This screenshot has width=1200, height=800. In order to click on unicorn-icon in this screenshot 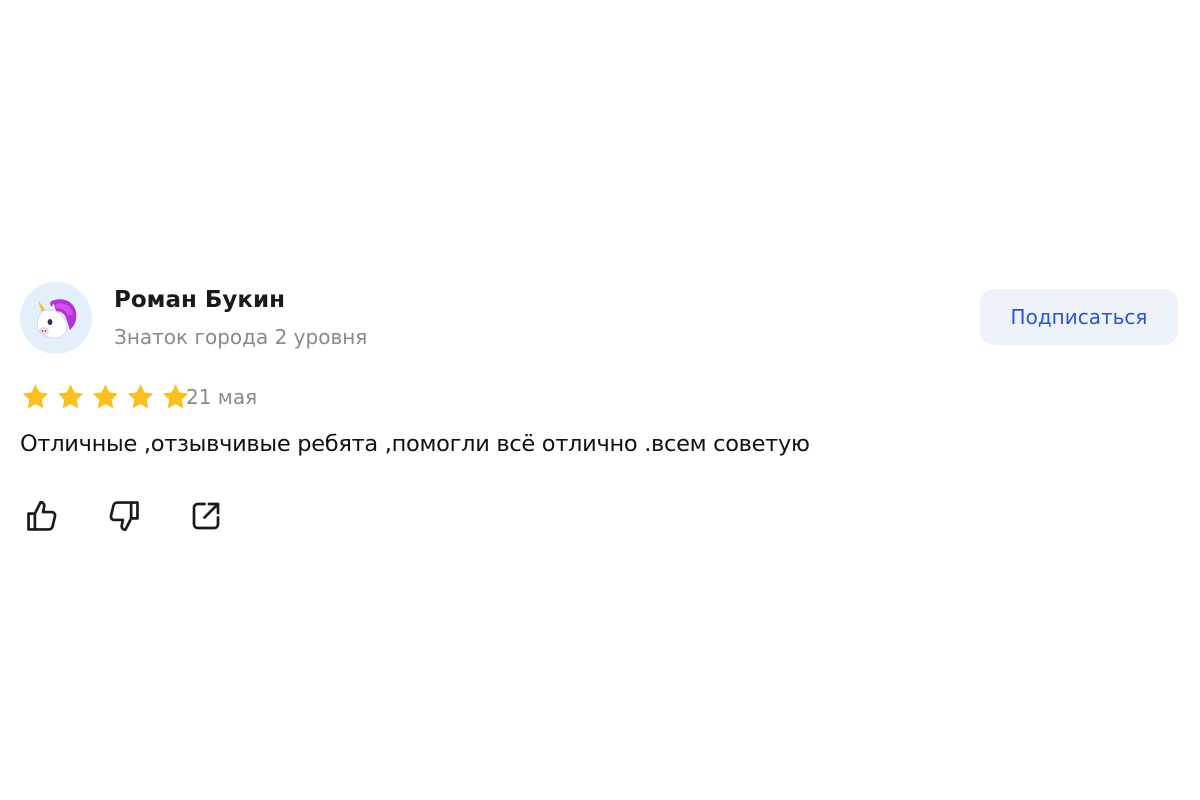, I will do `click(56, 319)`.